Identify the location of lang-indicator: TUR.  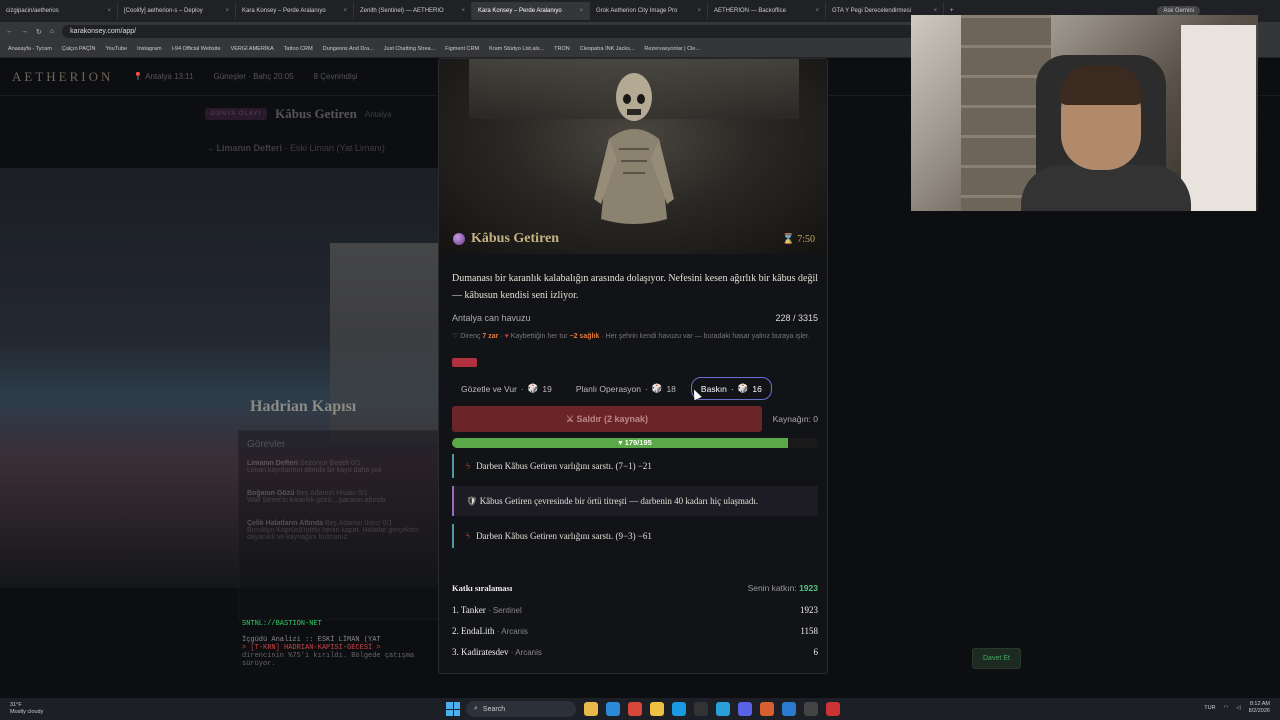
(1209, 708).